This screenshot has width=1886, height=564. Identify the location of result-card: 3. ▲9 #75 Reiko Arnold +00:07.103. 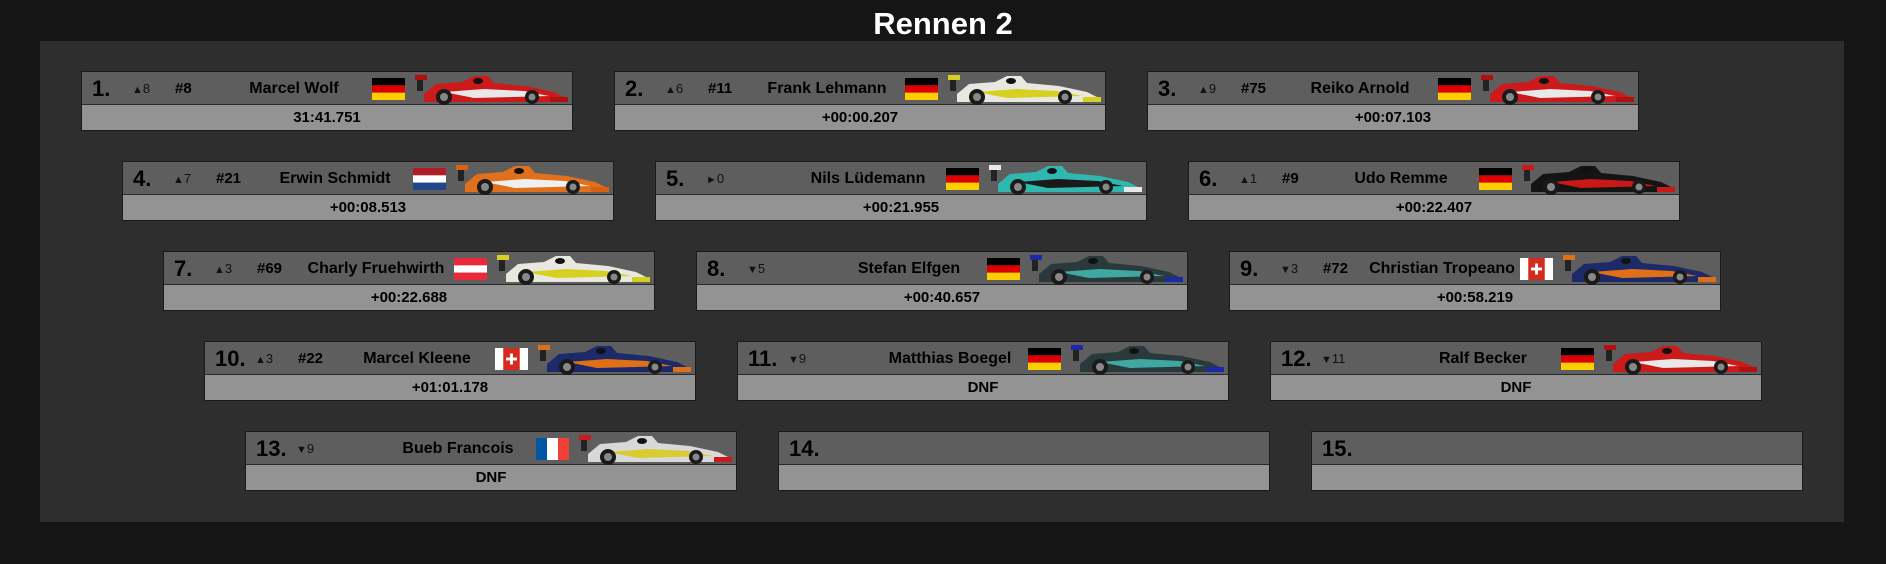
(1393, 101).